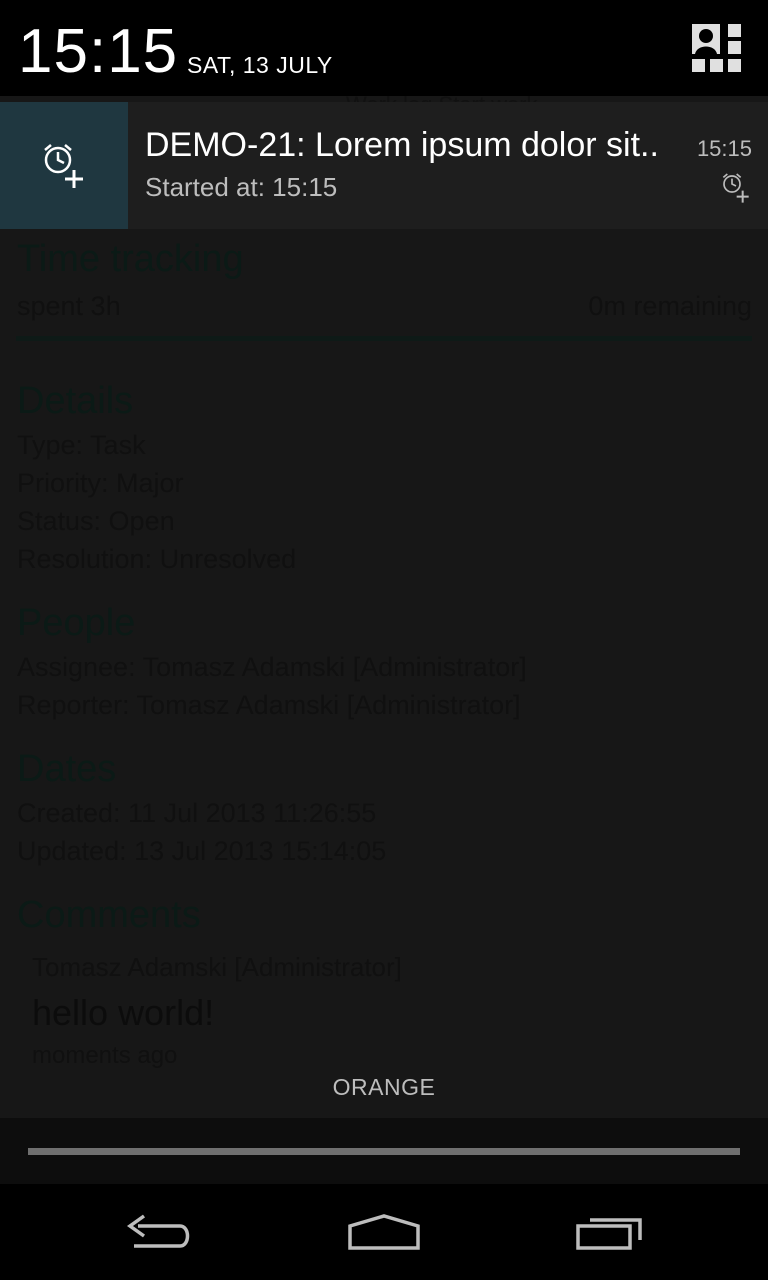  I want to click on recents-icon, so click(609, 1234).